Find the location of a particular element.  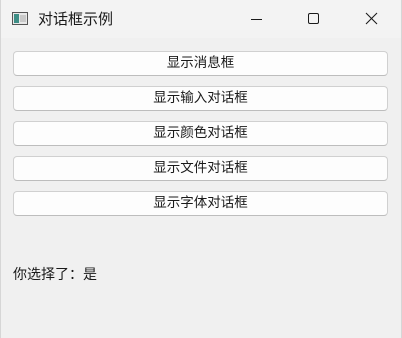

maximize-button is located at coordinates (312, 19).